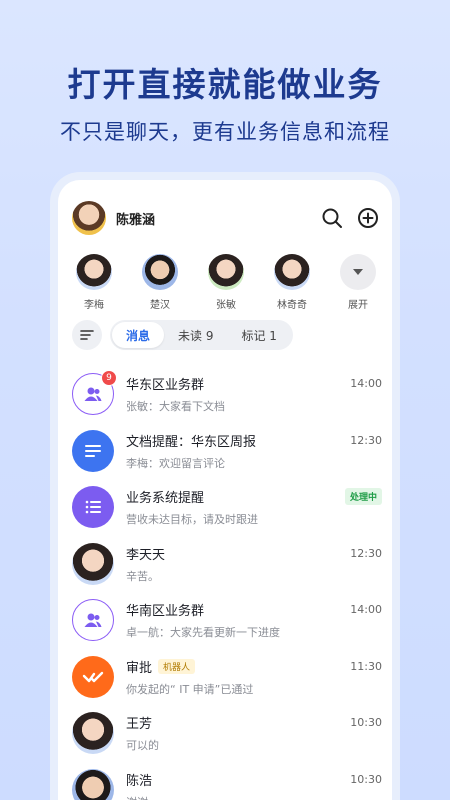 This screenshot has width=450, height=800. I want to click on user-name: 陈雅涵, so click(136, 220).